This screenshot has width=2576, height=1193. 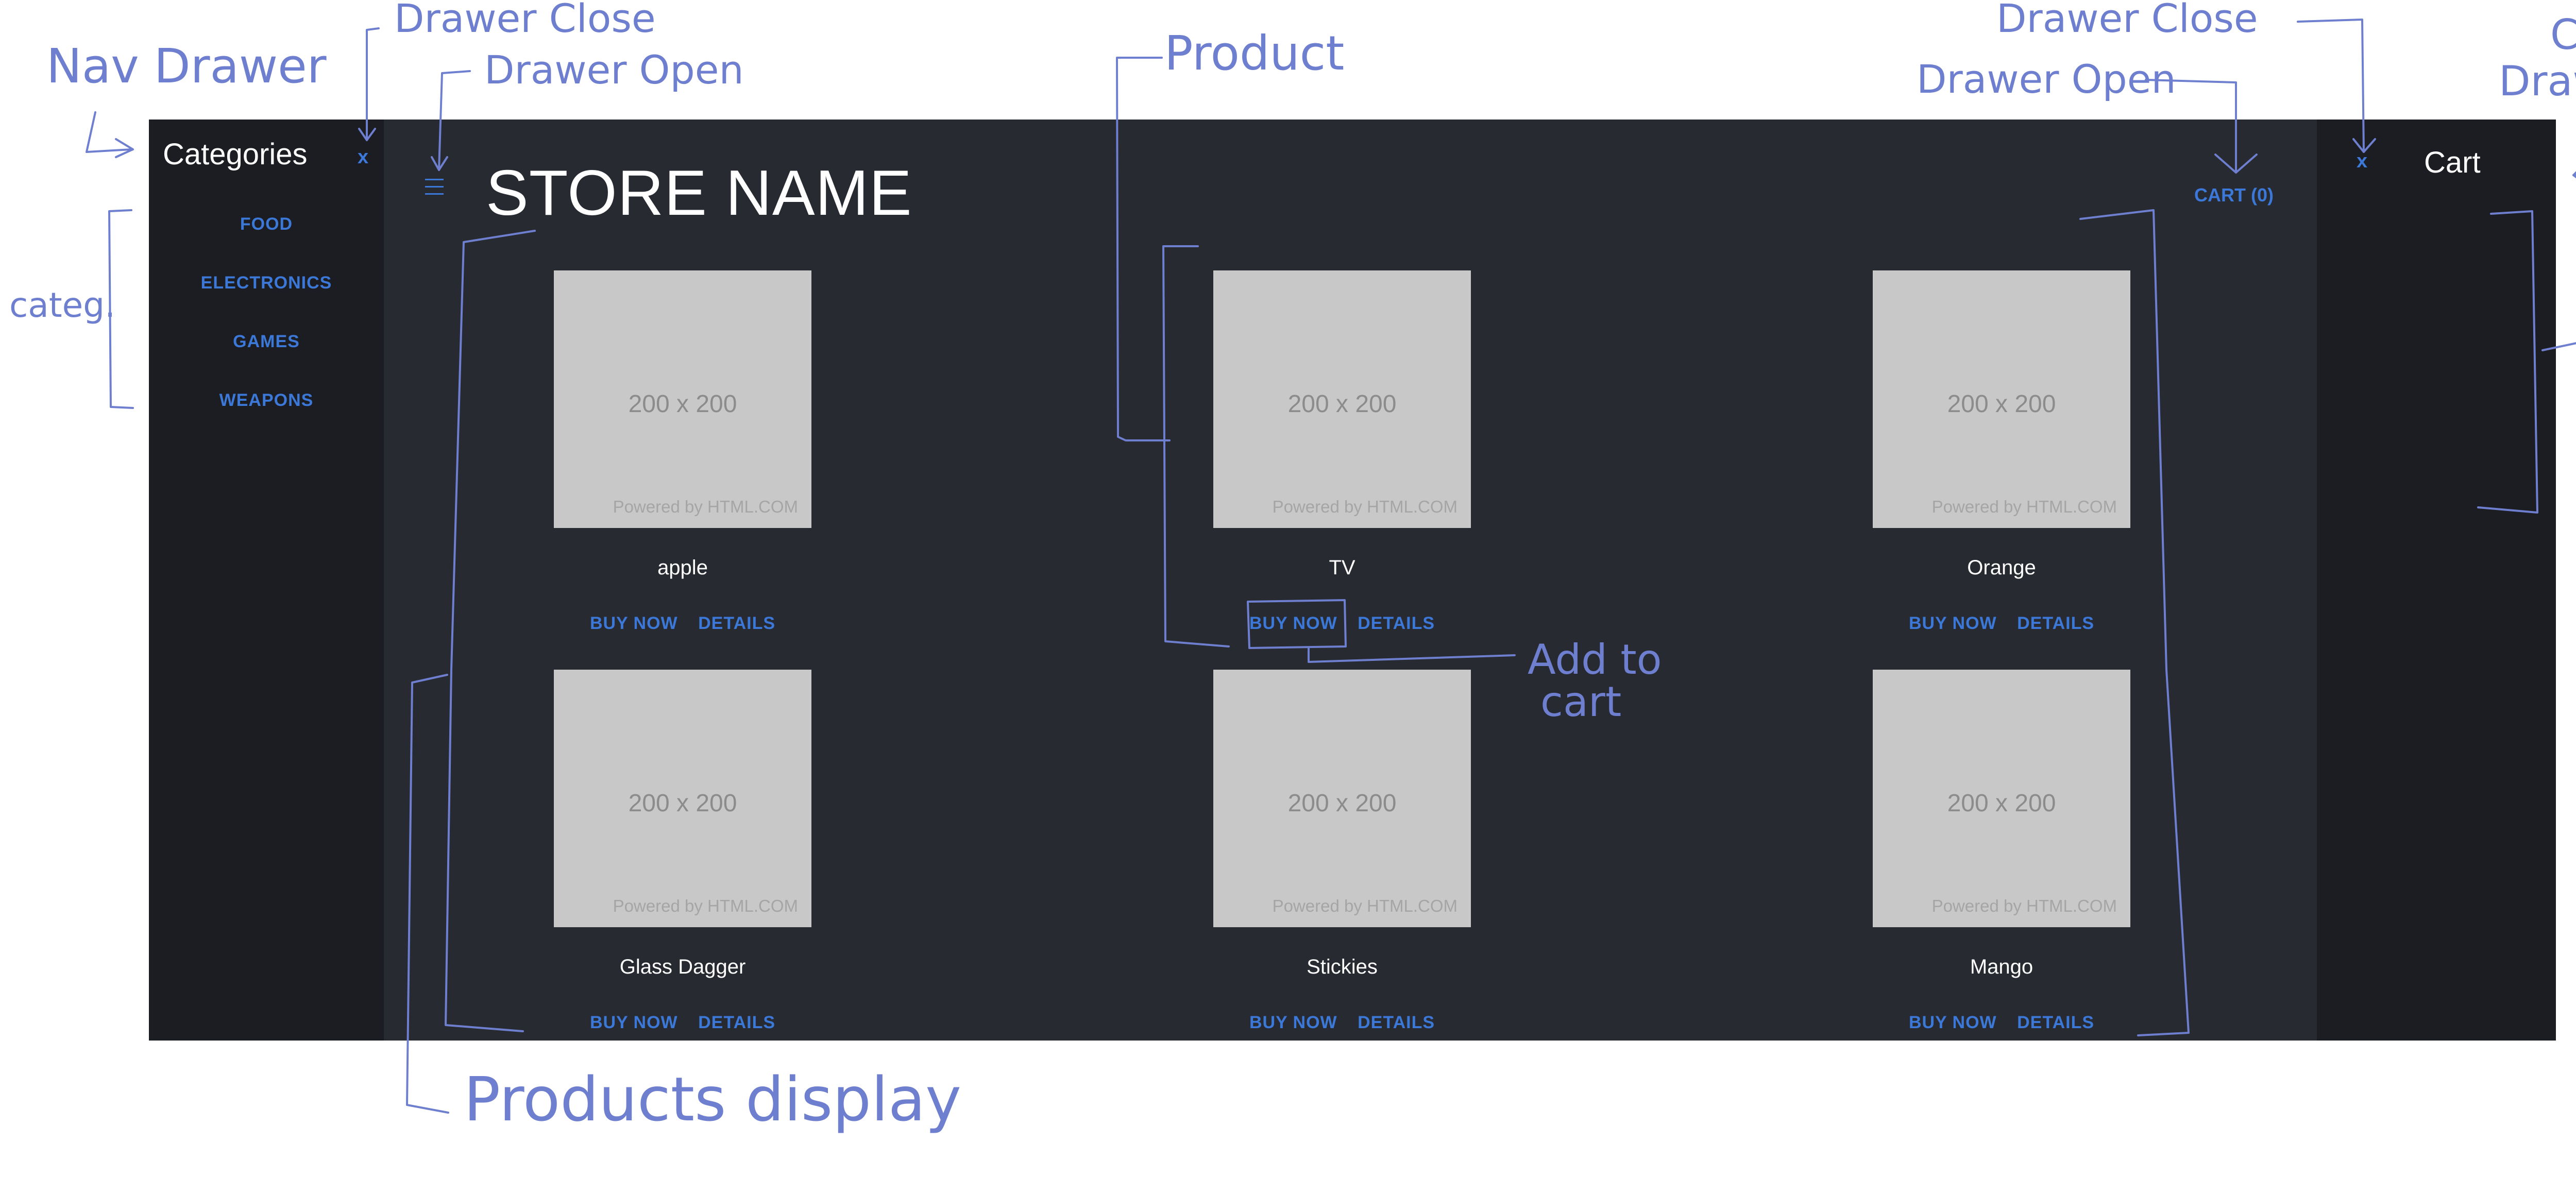 What do you see at coordinates (1254, 53) in the screenshot?
I see `annotation-product: Product` at bounding box center [1254, 53].